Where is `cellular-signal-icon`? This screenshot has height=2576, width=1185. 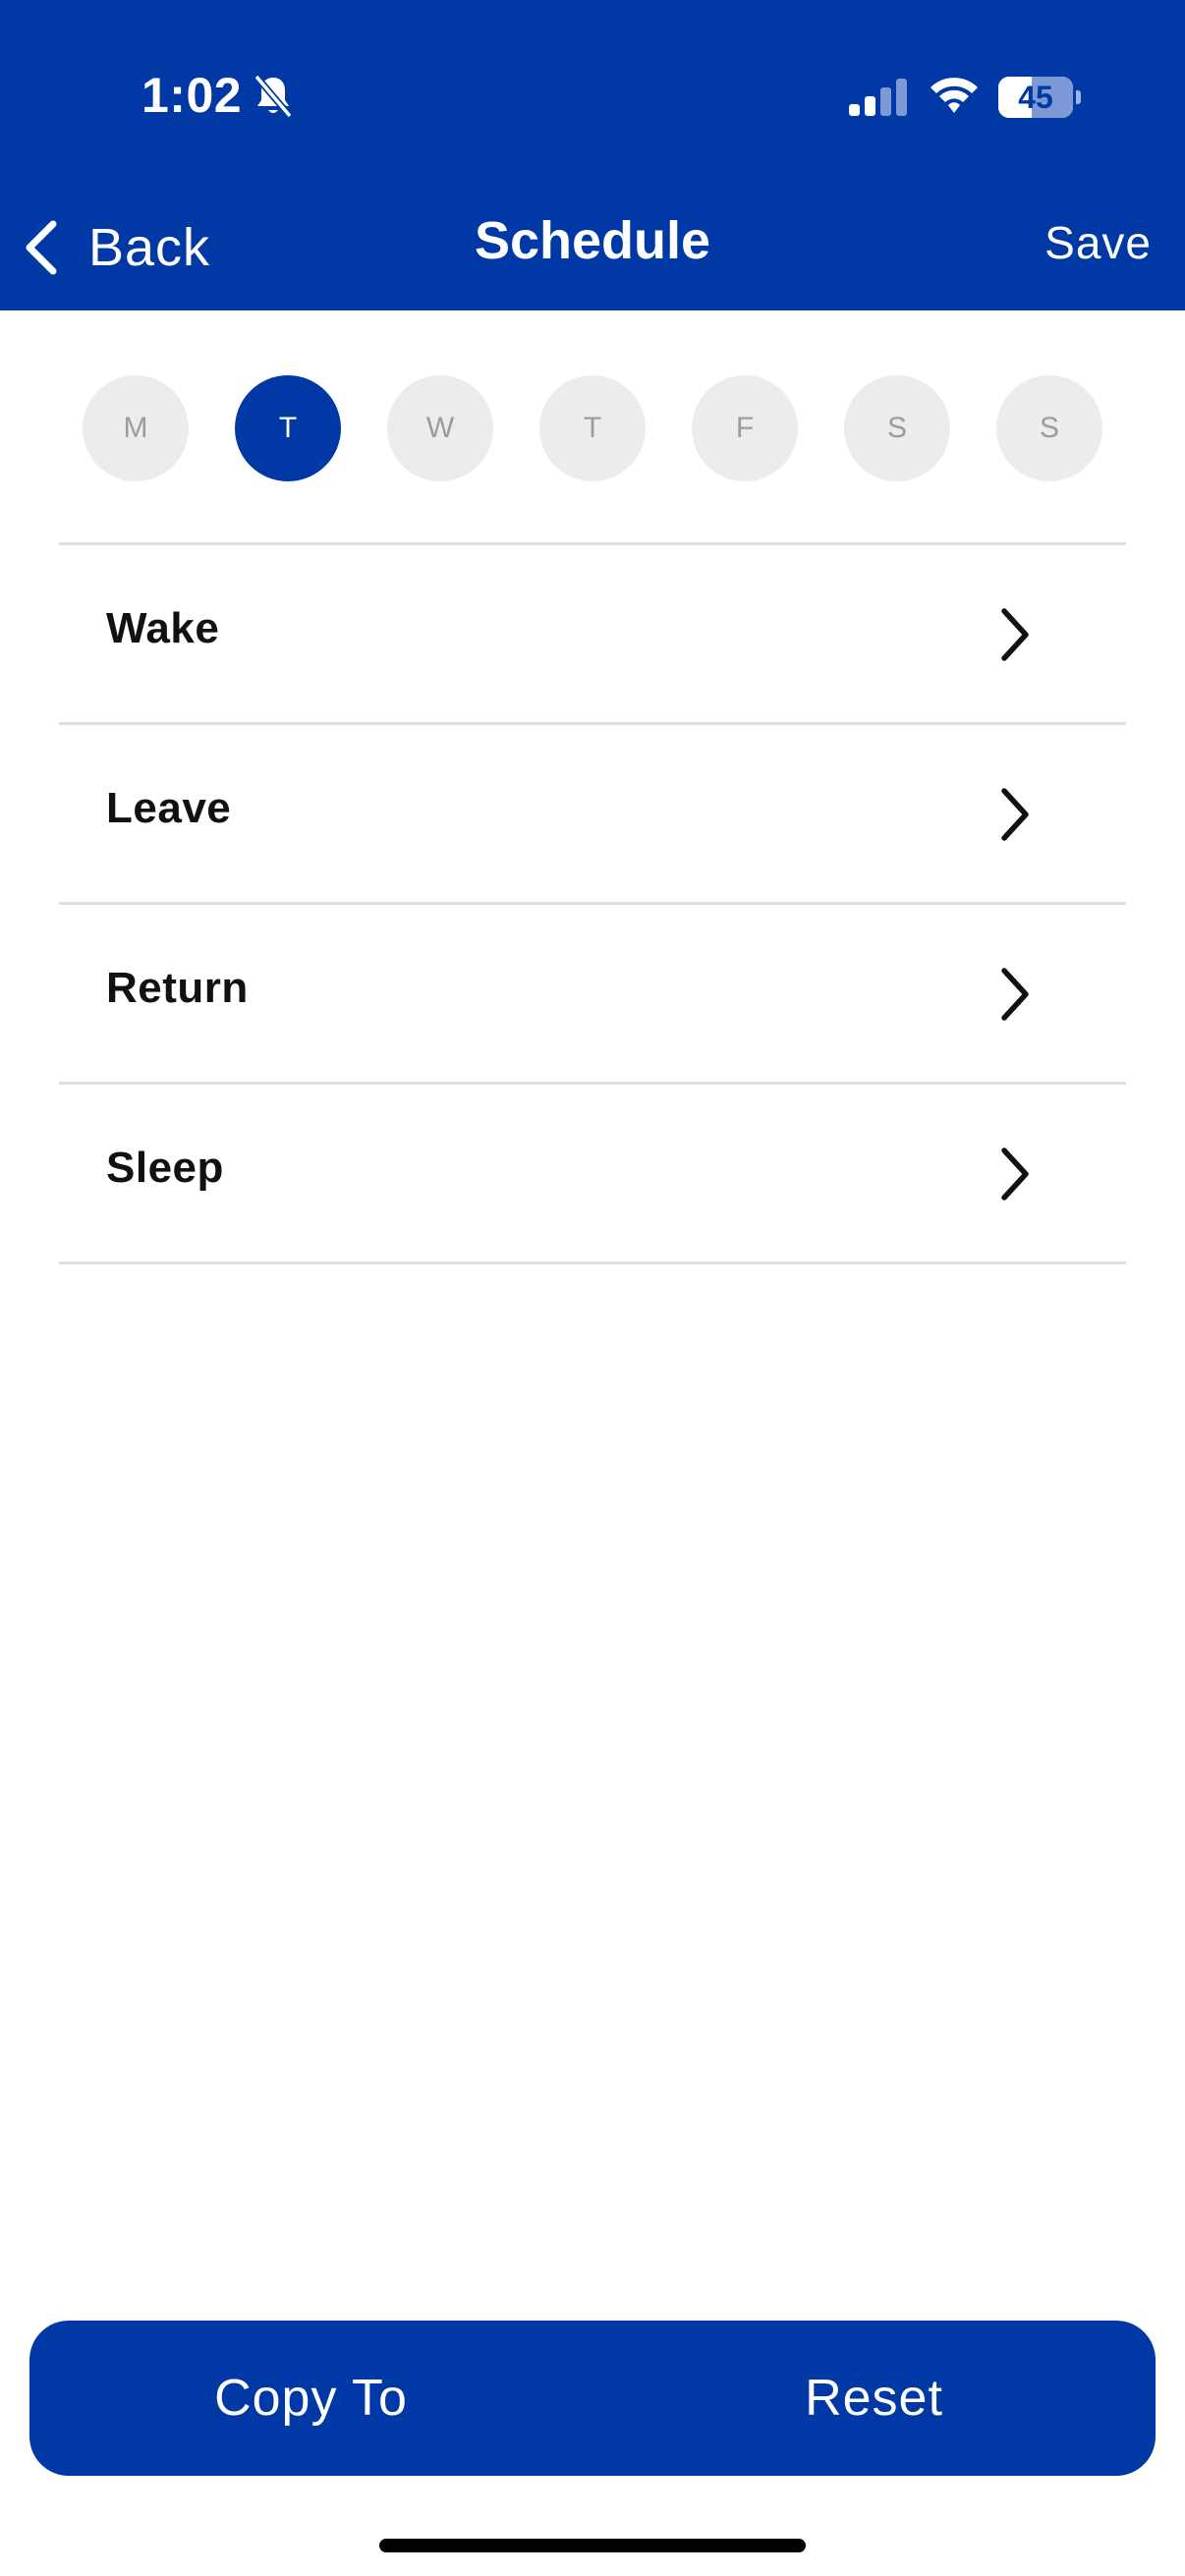
cellular-signal-icon is located at coordinates (878, 97).